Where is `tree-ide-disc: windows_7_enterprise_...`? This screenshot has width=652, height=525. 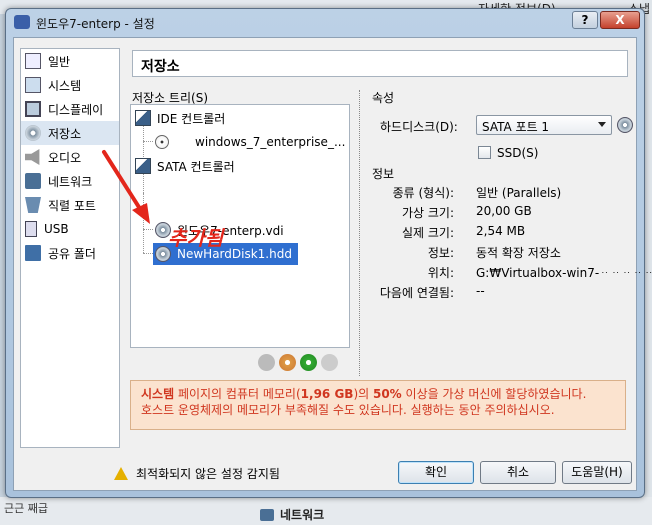
tree-ide-disc: windows_7_enterprise_... is located at coordinates (250, 142).